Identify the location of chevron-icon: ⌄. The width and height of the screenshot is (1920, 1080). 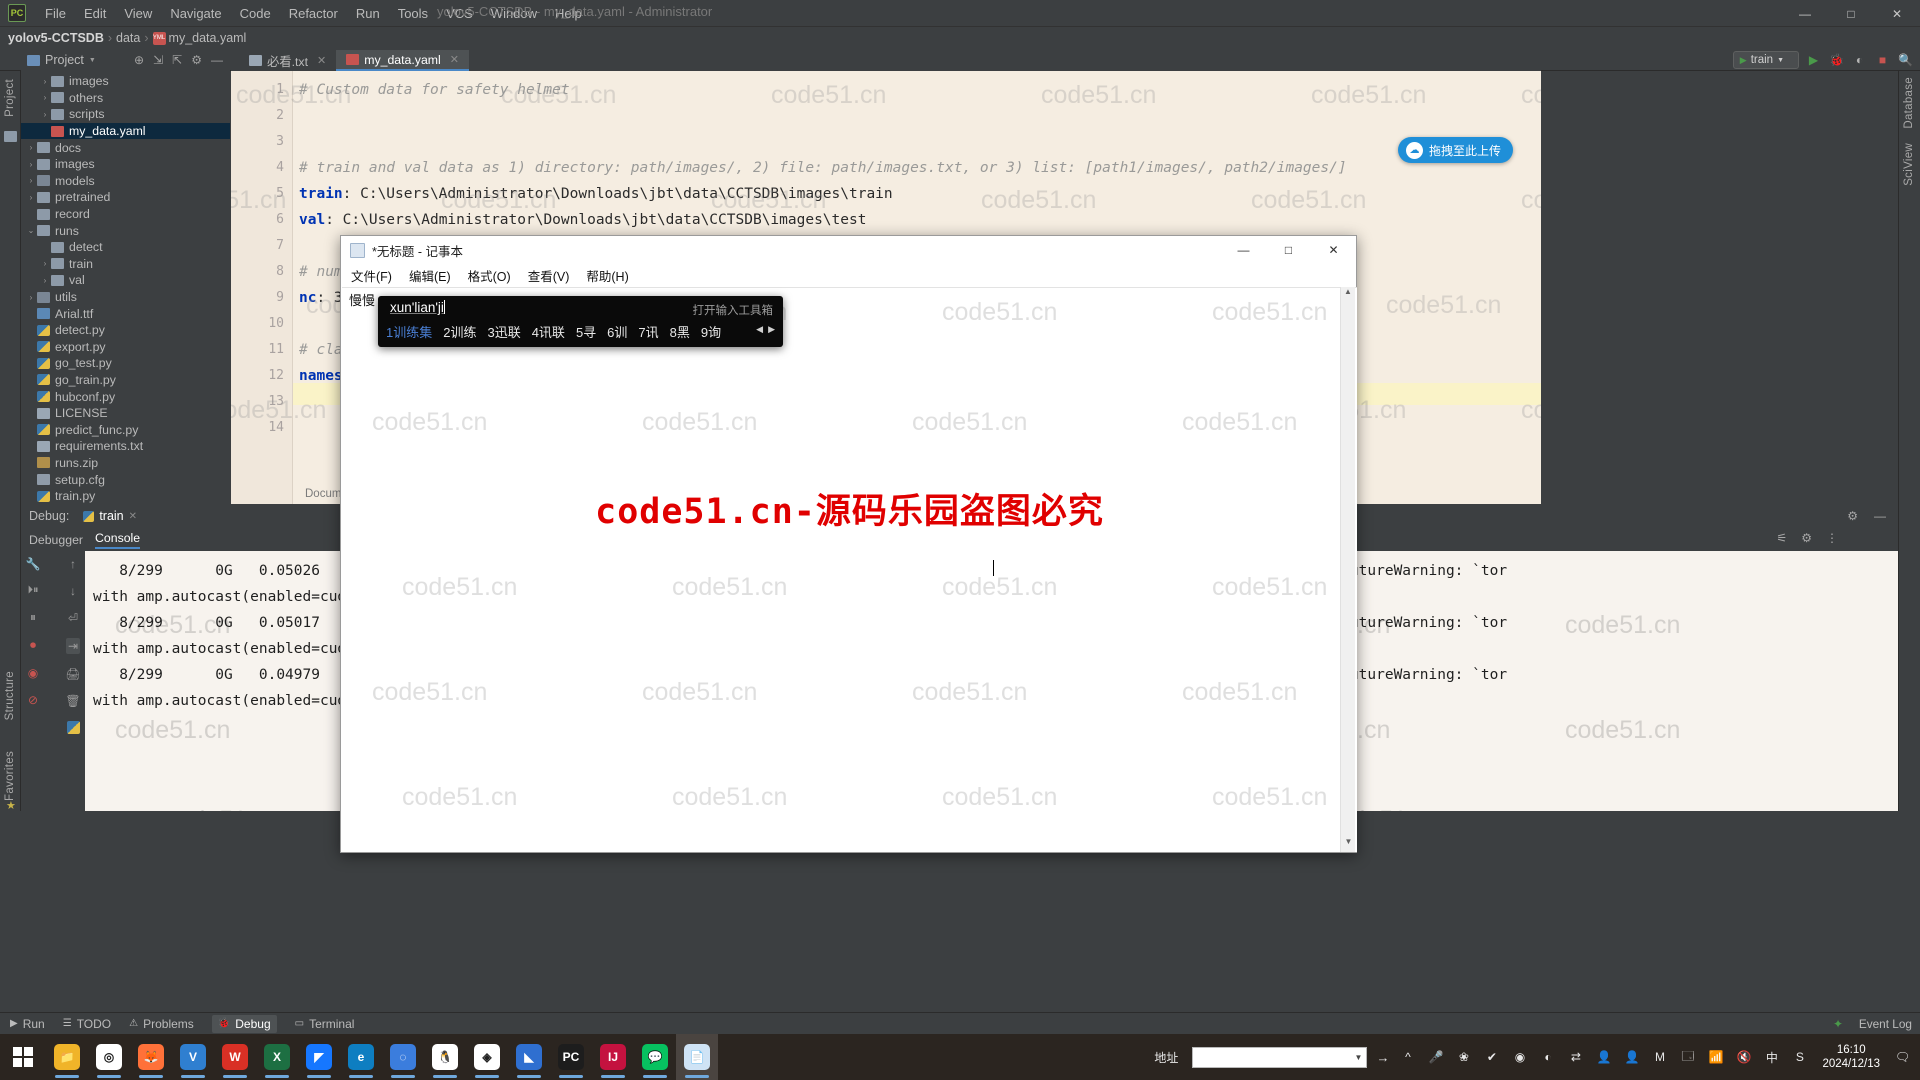
(31, 230).